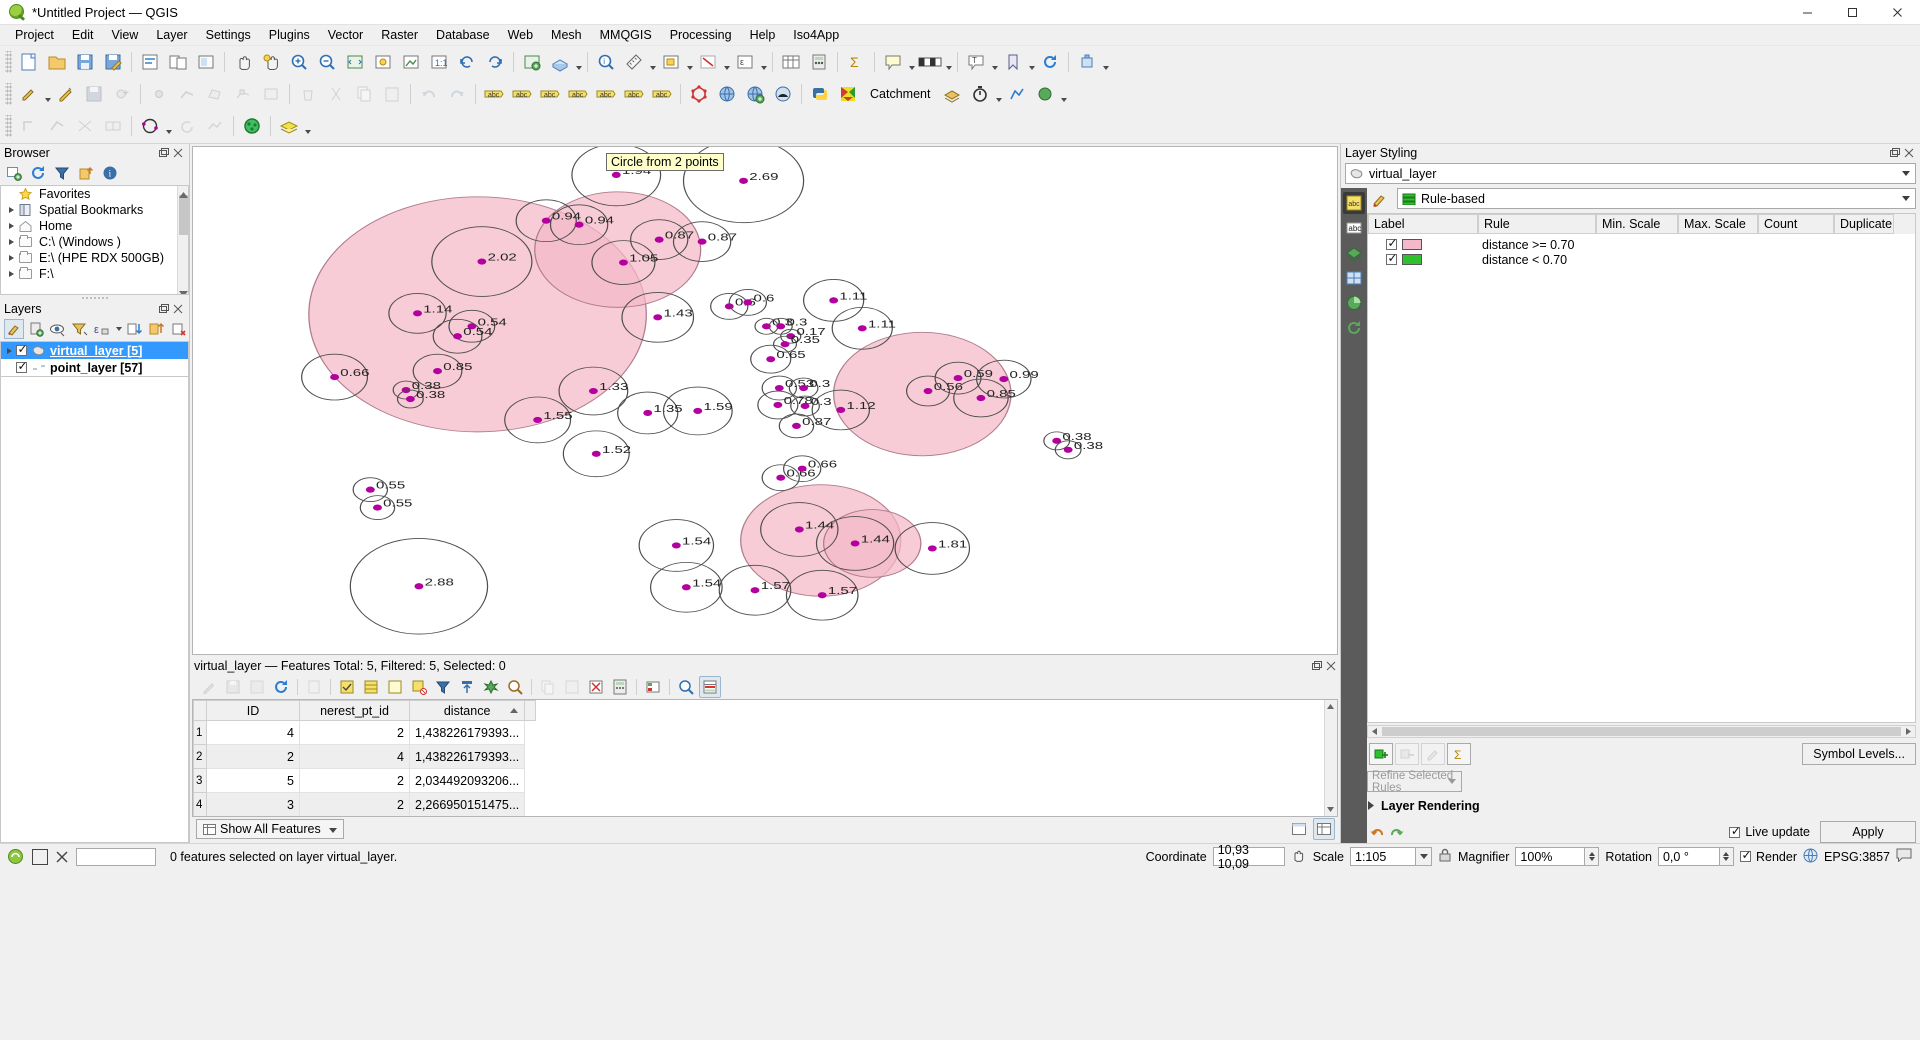 This screenshot has width=1920, height=1040. What do you see at coordinates (763, 62) in the screenshot?
I see `select-expression-dropdown-icon` at bounding box center [763, 62].